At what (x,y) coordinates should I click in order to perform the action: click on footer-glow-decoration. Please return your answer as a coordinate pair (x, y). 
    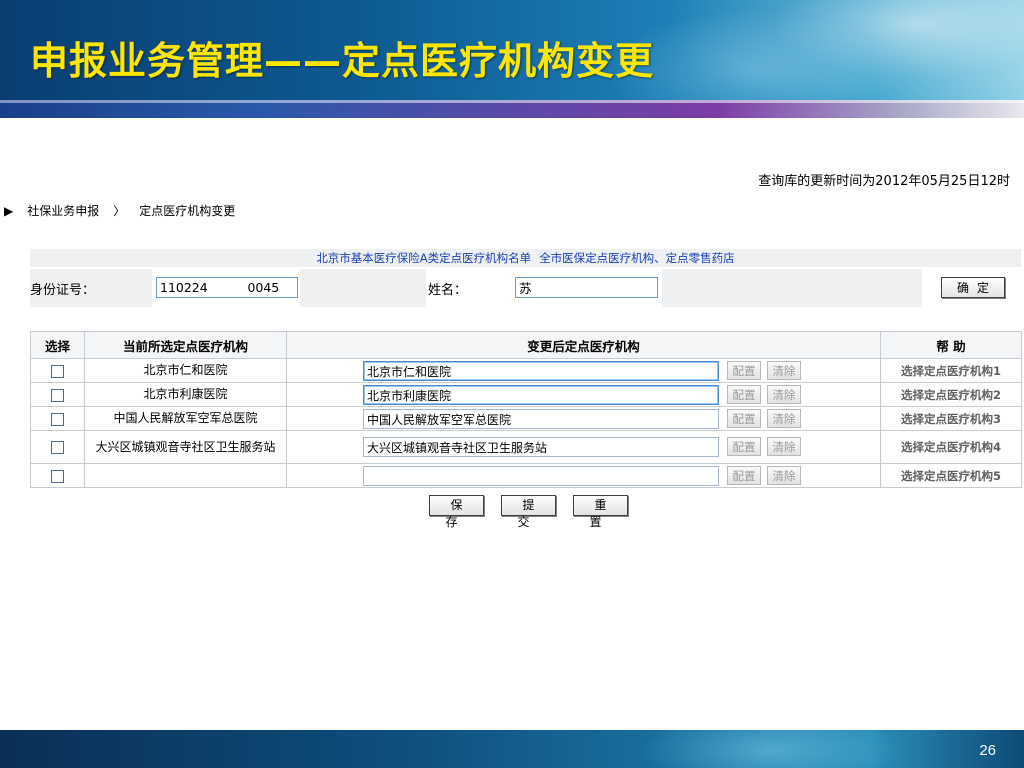
    Looking at the image, I should click on (770, 749).